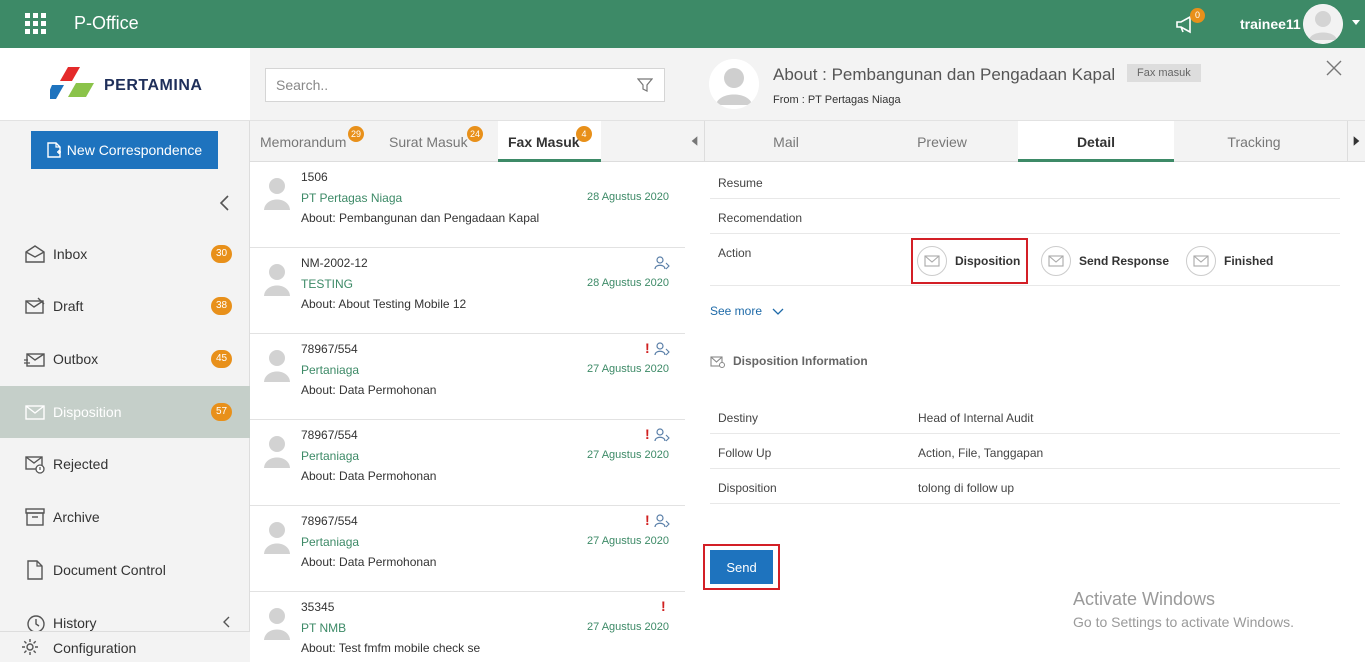 The height and width of the screenshot is (662, 1365). Describe the element at coordinates (1105, 260) in the screenshot. I see `send-response-action-button: Send Response` at that location.